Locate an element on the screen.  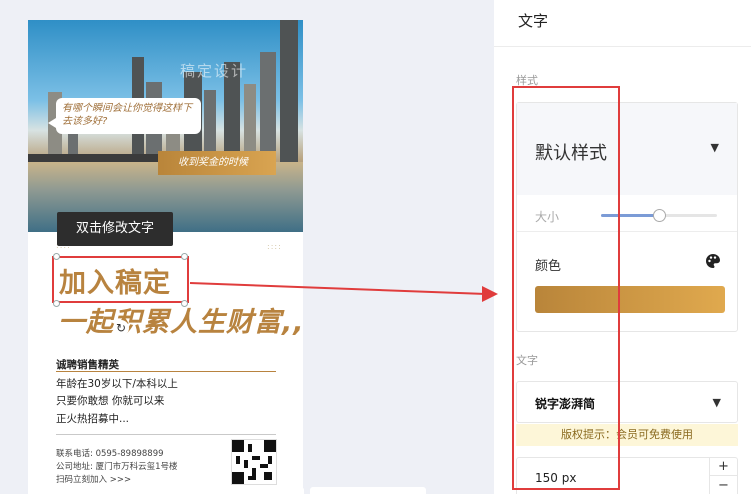
bridge-shape is located at coordinates (98, 158).